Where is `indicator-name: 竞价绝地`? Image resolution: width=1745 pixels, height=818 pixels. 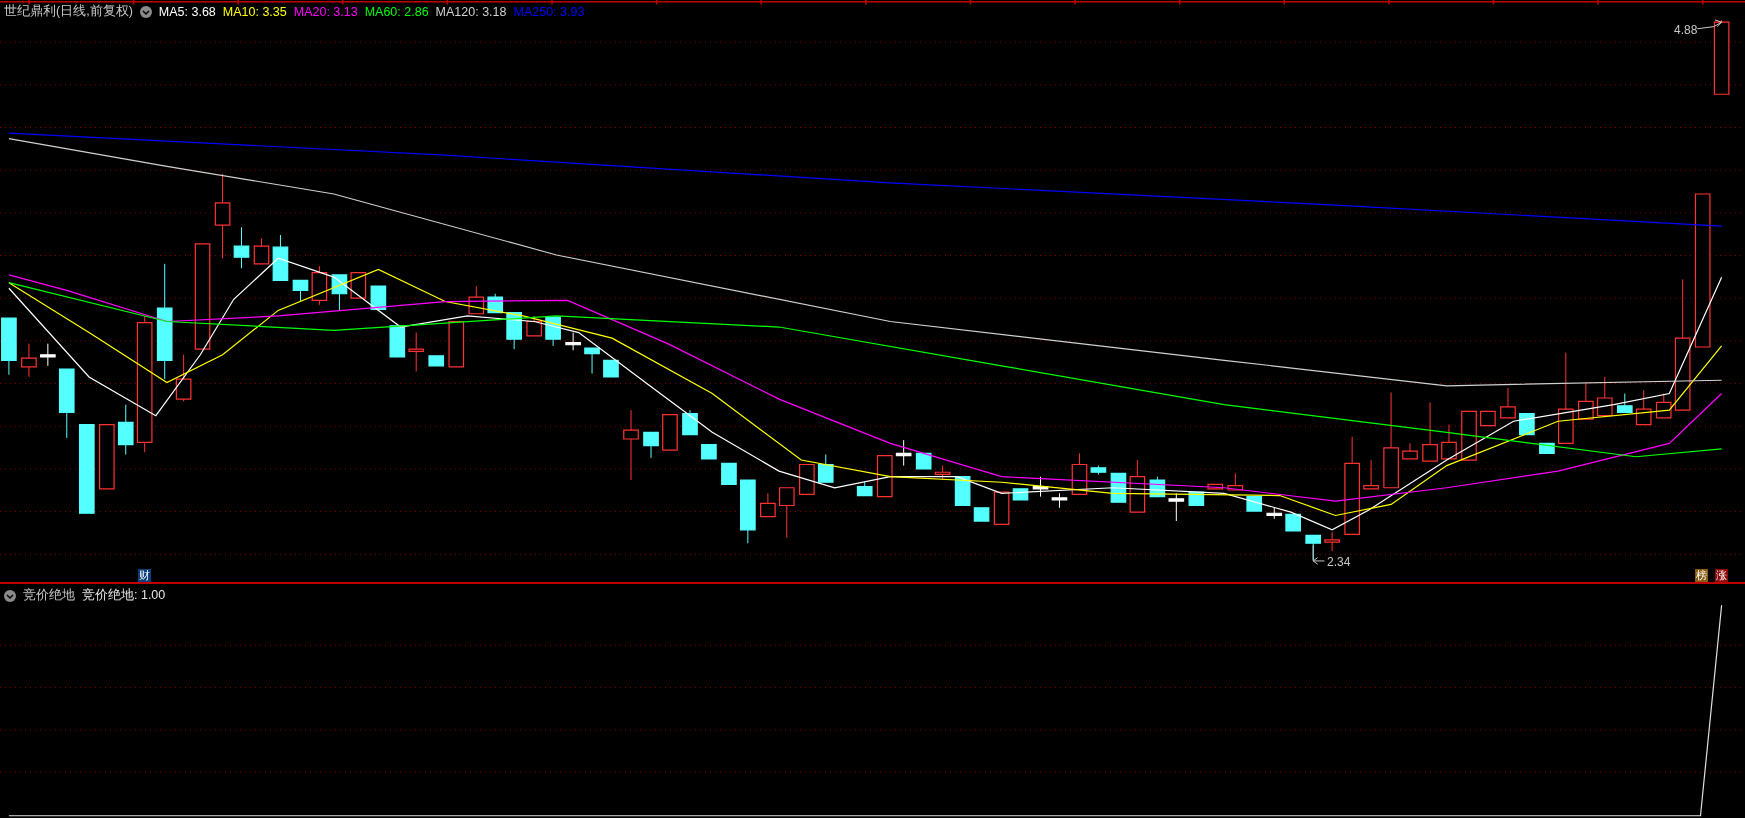 indicator-name: 竞价绝地 is located at coordinates (49, 595).